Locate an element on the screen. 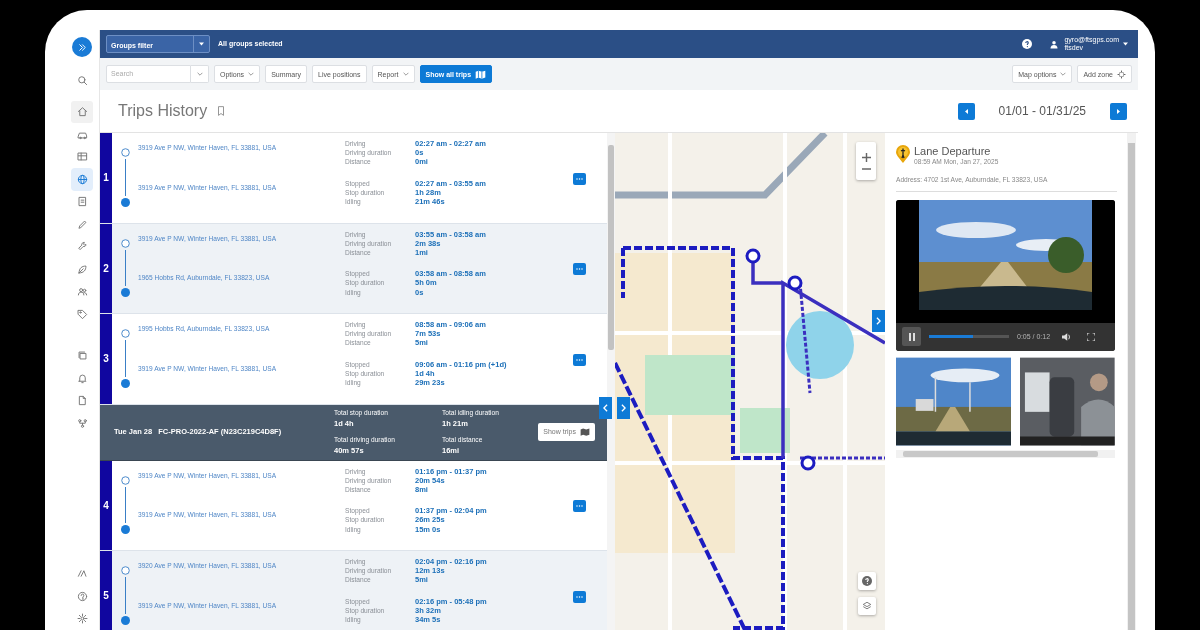 The height and width of the screenshot is (630, 1200). pause-button is located at coordinates (911, 337).